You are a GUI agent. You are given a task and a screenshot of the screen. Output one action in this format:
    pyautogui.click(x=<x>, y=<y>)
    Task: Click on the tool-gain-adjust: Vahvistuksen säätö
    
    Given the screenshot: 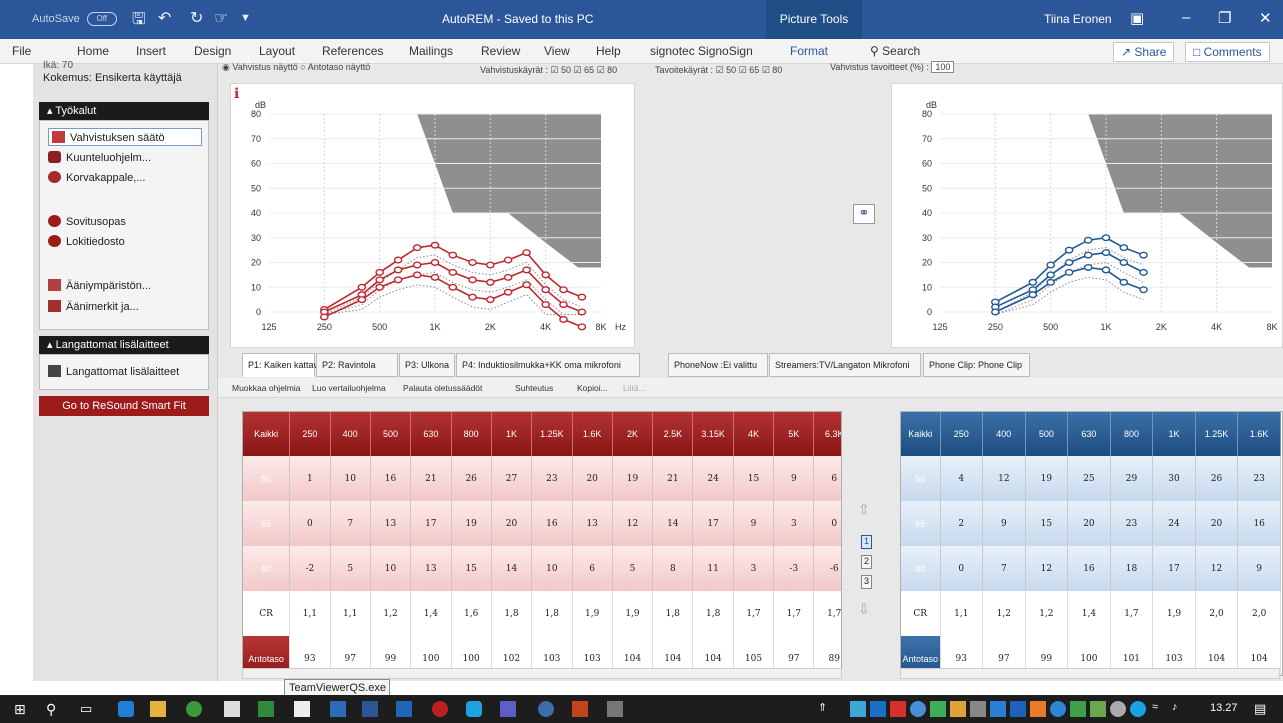 What is the action you would take?
    pyautogui.click(x=125, y=137)
    